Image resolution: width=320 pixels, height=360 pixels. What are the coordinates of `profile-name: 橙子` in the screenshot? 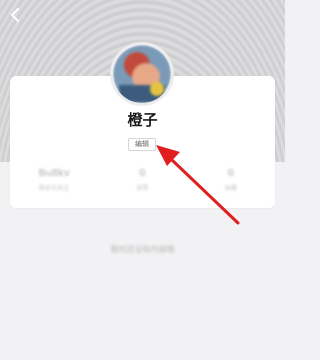 It's located at (142, 120).